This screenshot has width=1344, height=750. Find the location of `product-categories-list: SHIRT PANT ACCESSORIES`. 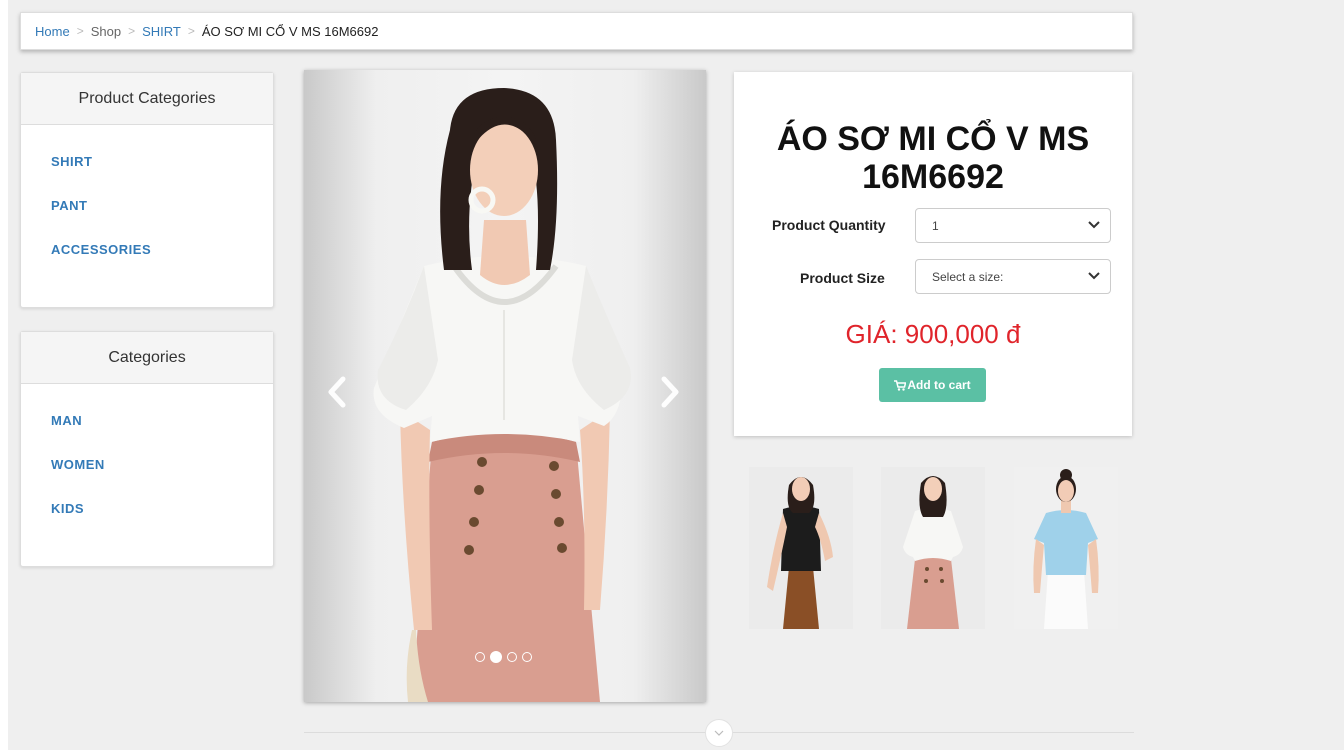

product-categories-list: SHIRT PANT ACCESSORIES is located at coordinates (147, 200).